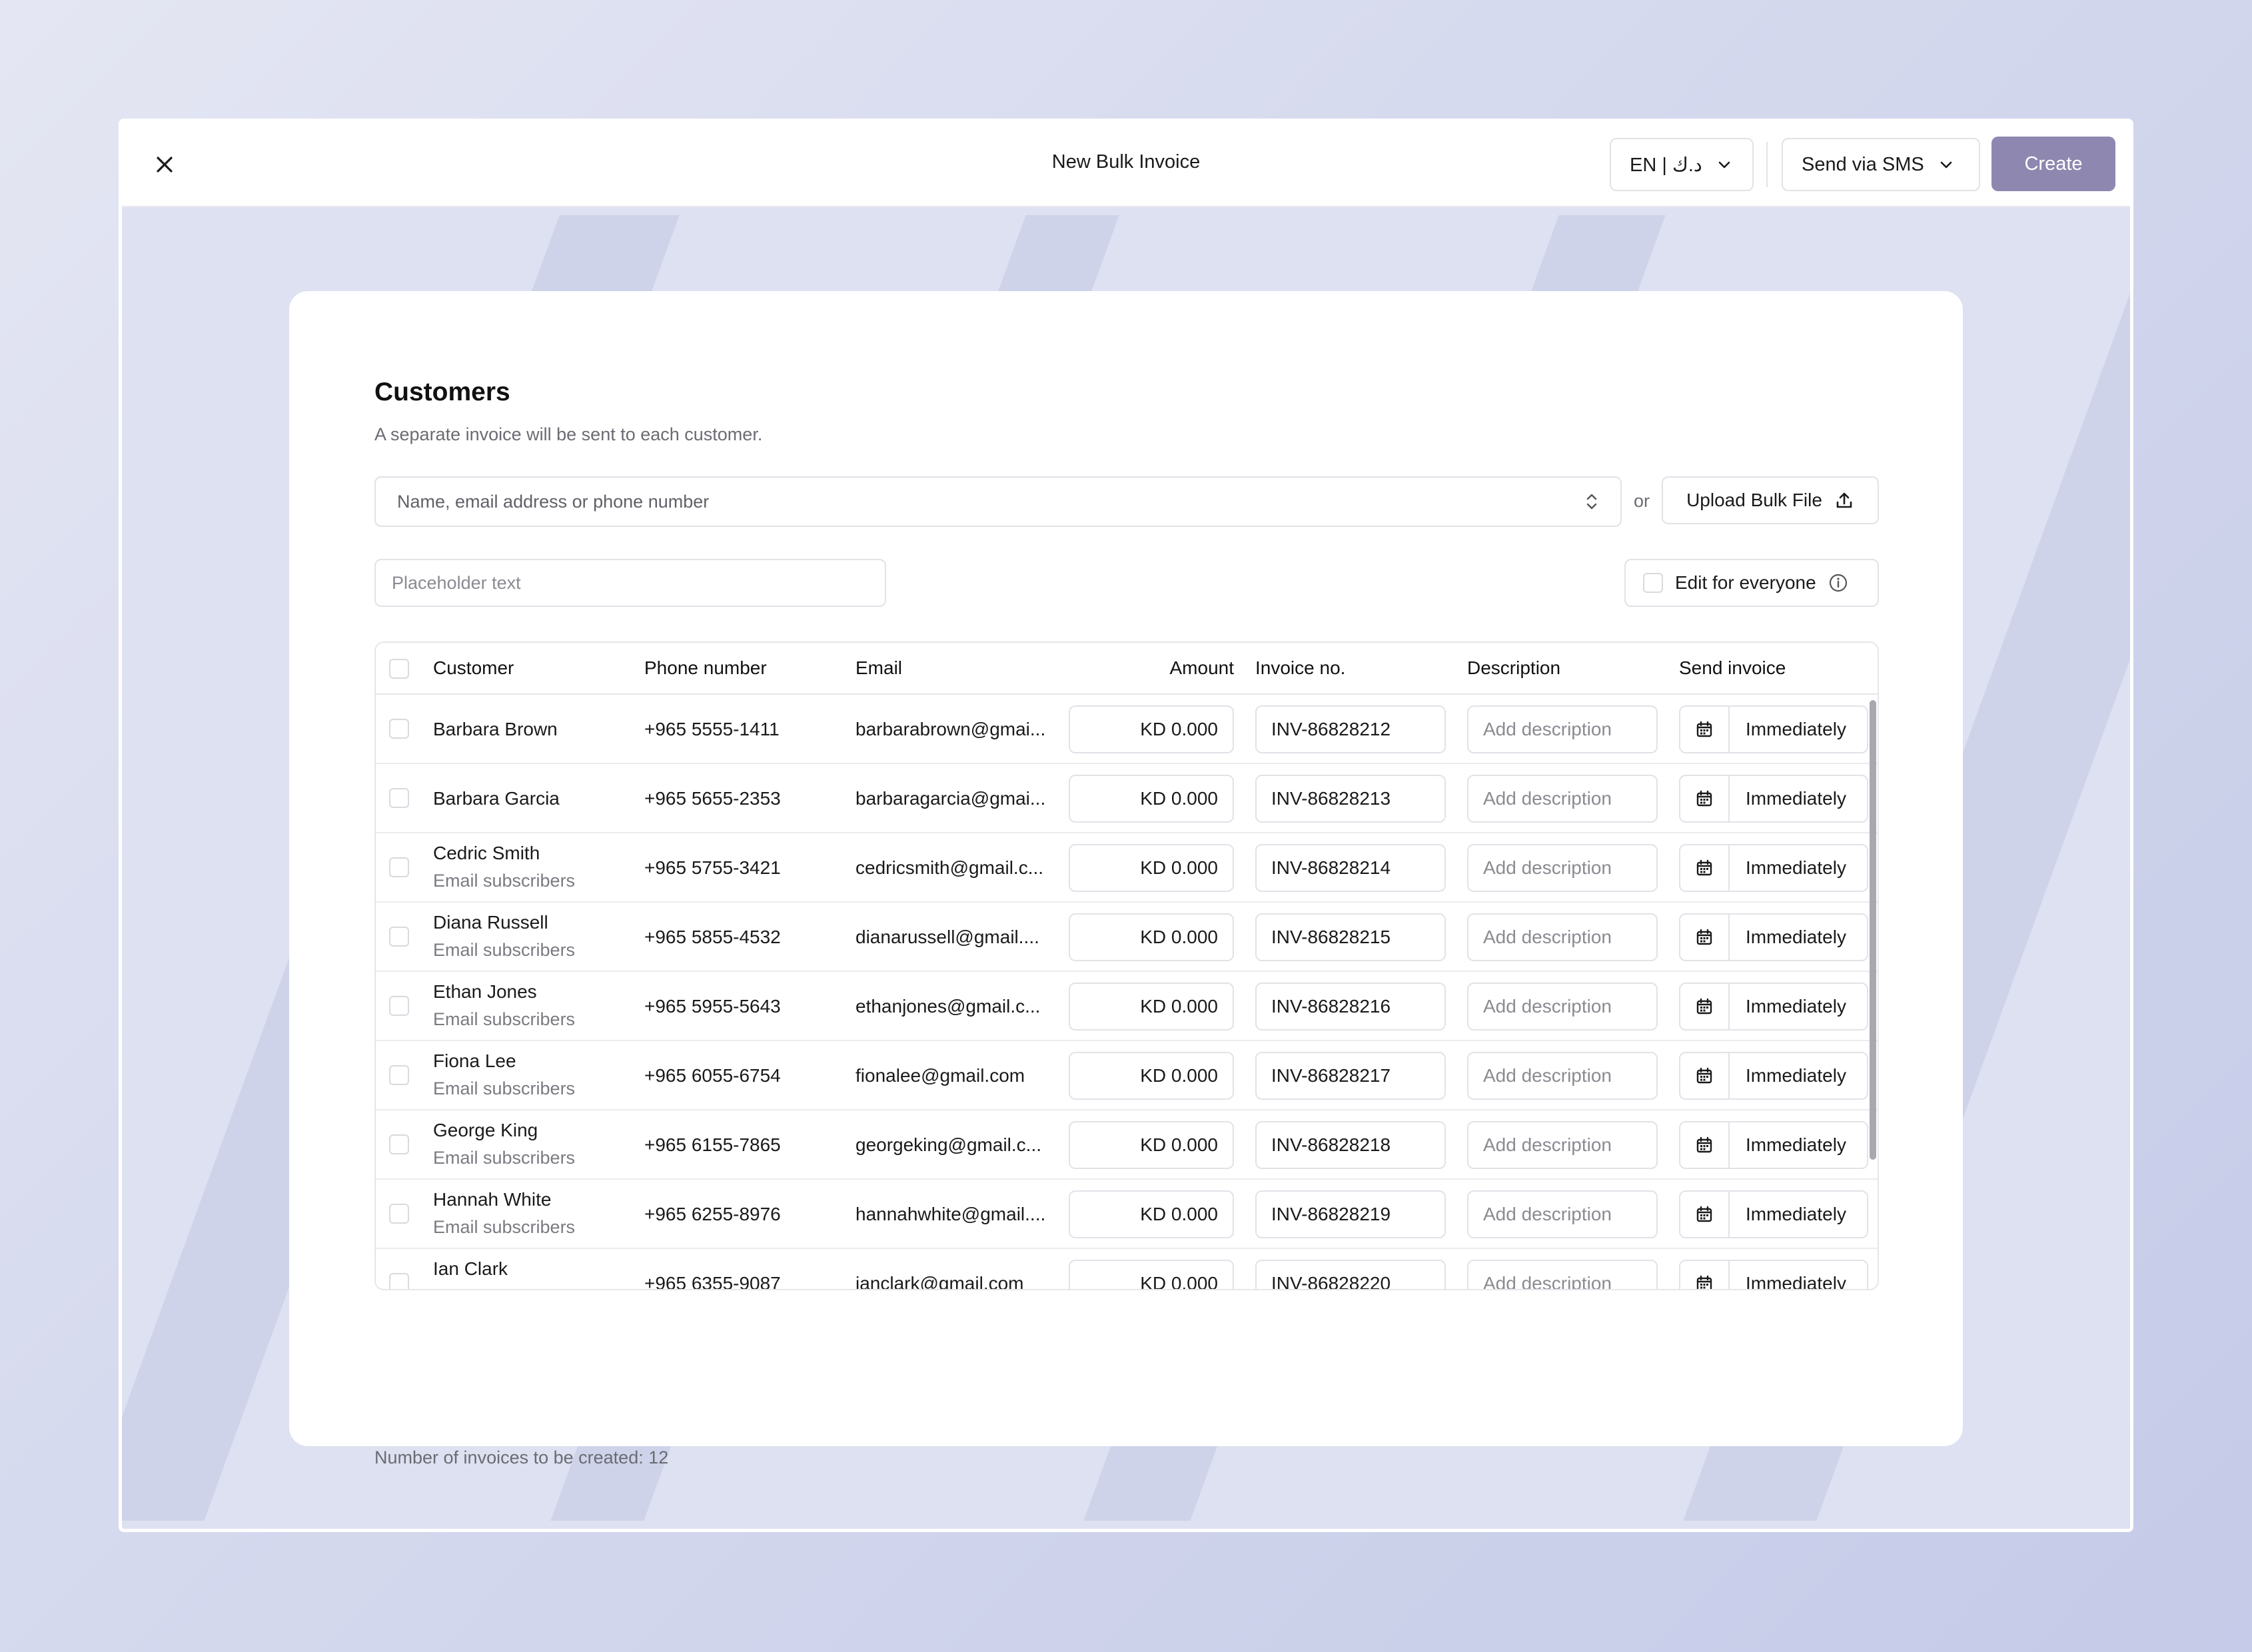 Image resolution: width=2252 pixels, height=1652 pixels. I want to click on invoice-number-input: INV-86828217, so click(1351, 1076).